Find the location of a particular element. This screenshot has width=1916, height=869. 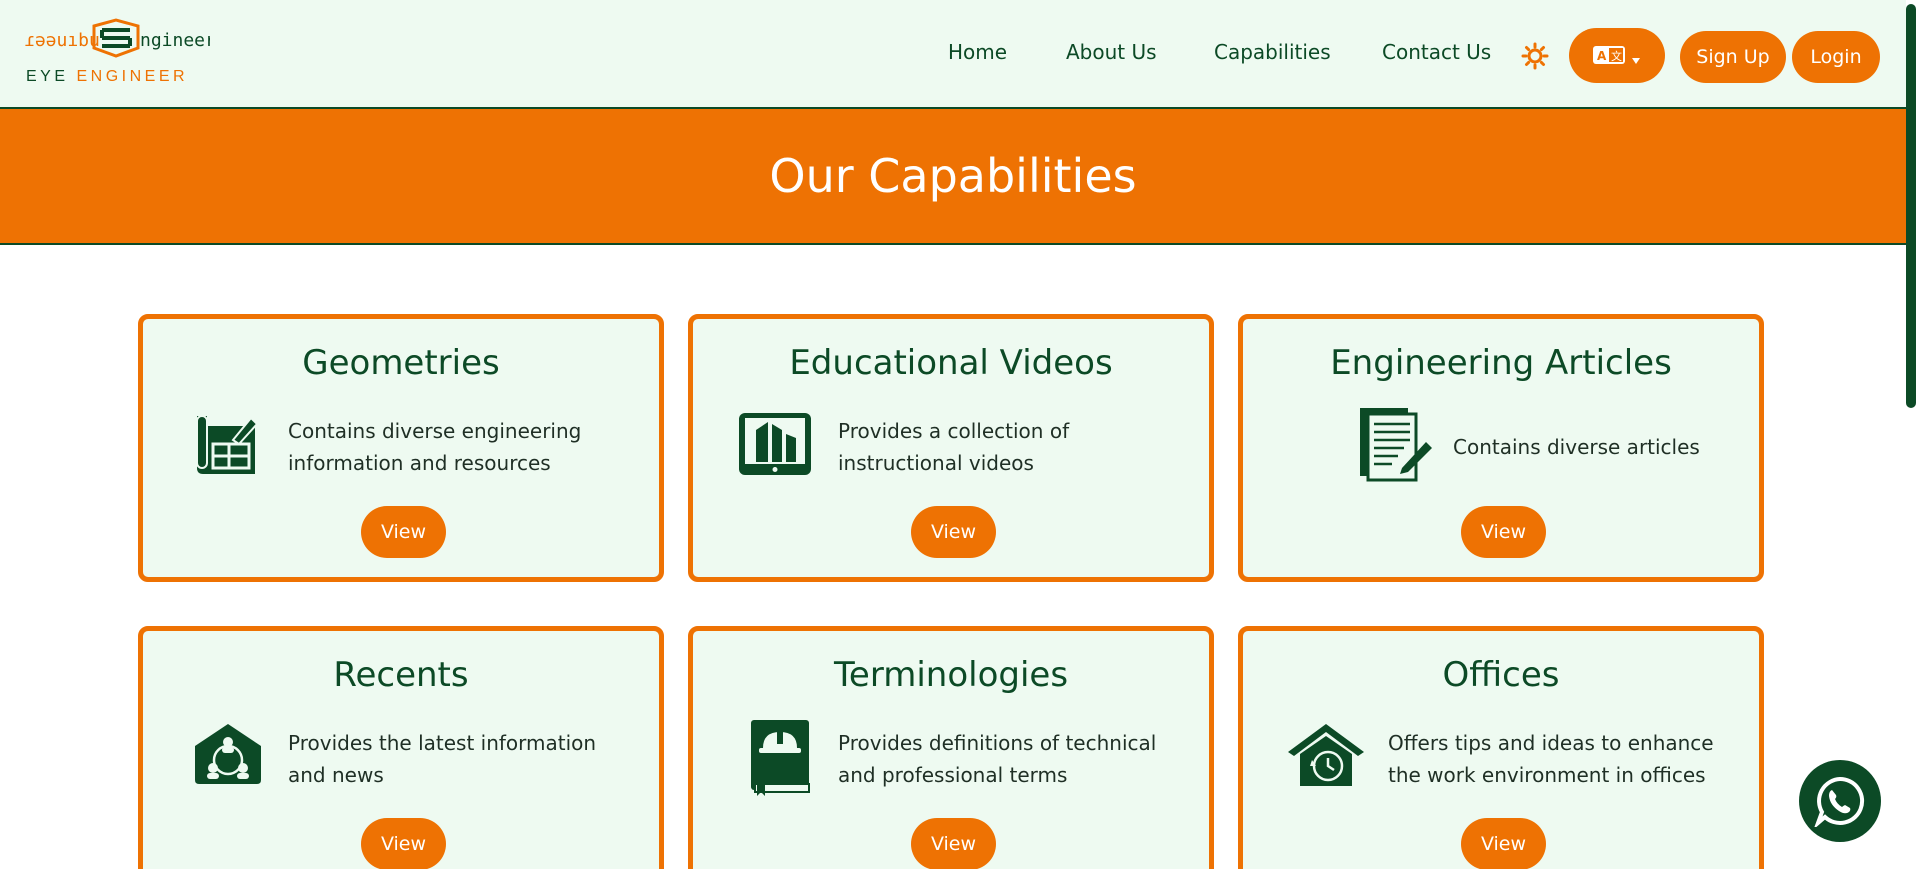

login-button: Login is located at coordinates (1836, 57).